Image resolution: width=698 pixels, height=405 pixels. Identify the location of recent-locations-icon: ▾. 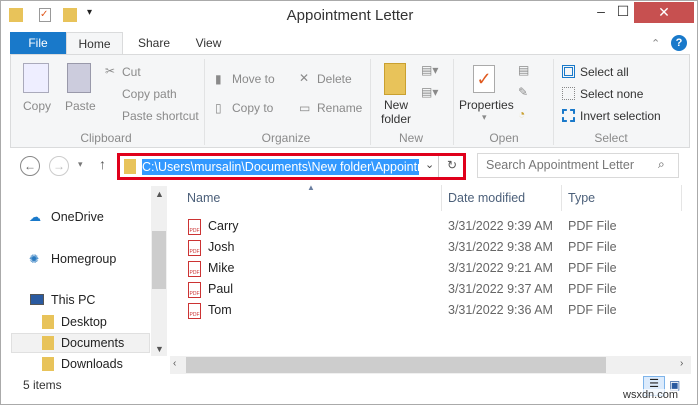
(80, 164).